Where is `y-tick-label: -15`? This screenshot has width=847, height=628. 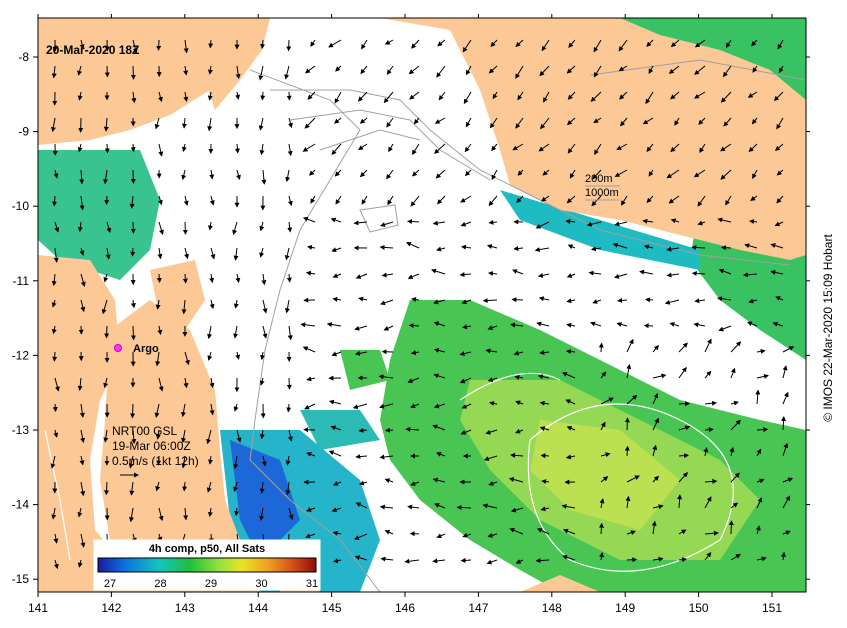 y-tick-label: -15 is located at coordinates (21, 579).